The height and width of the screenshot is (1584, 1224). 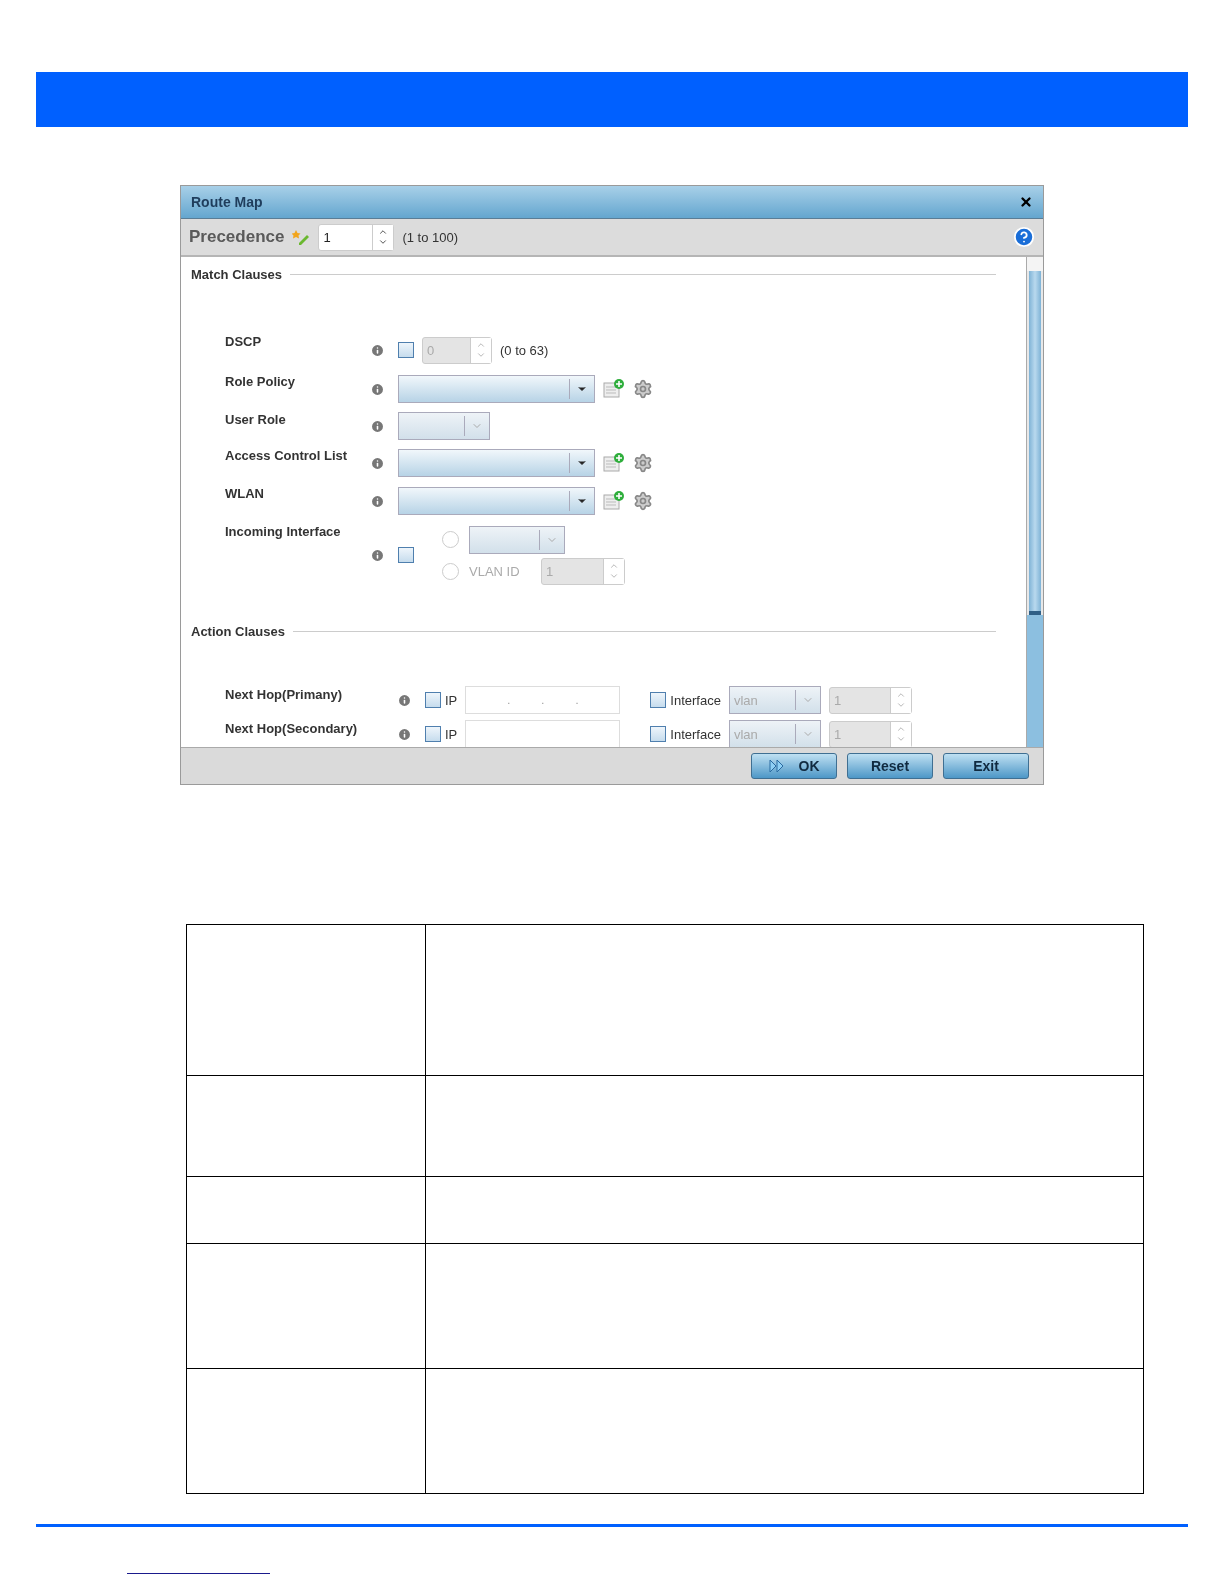 I want to click on pencil-star-icon, so click(x=301, y=237).